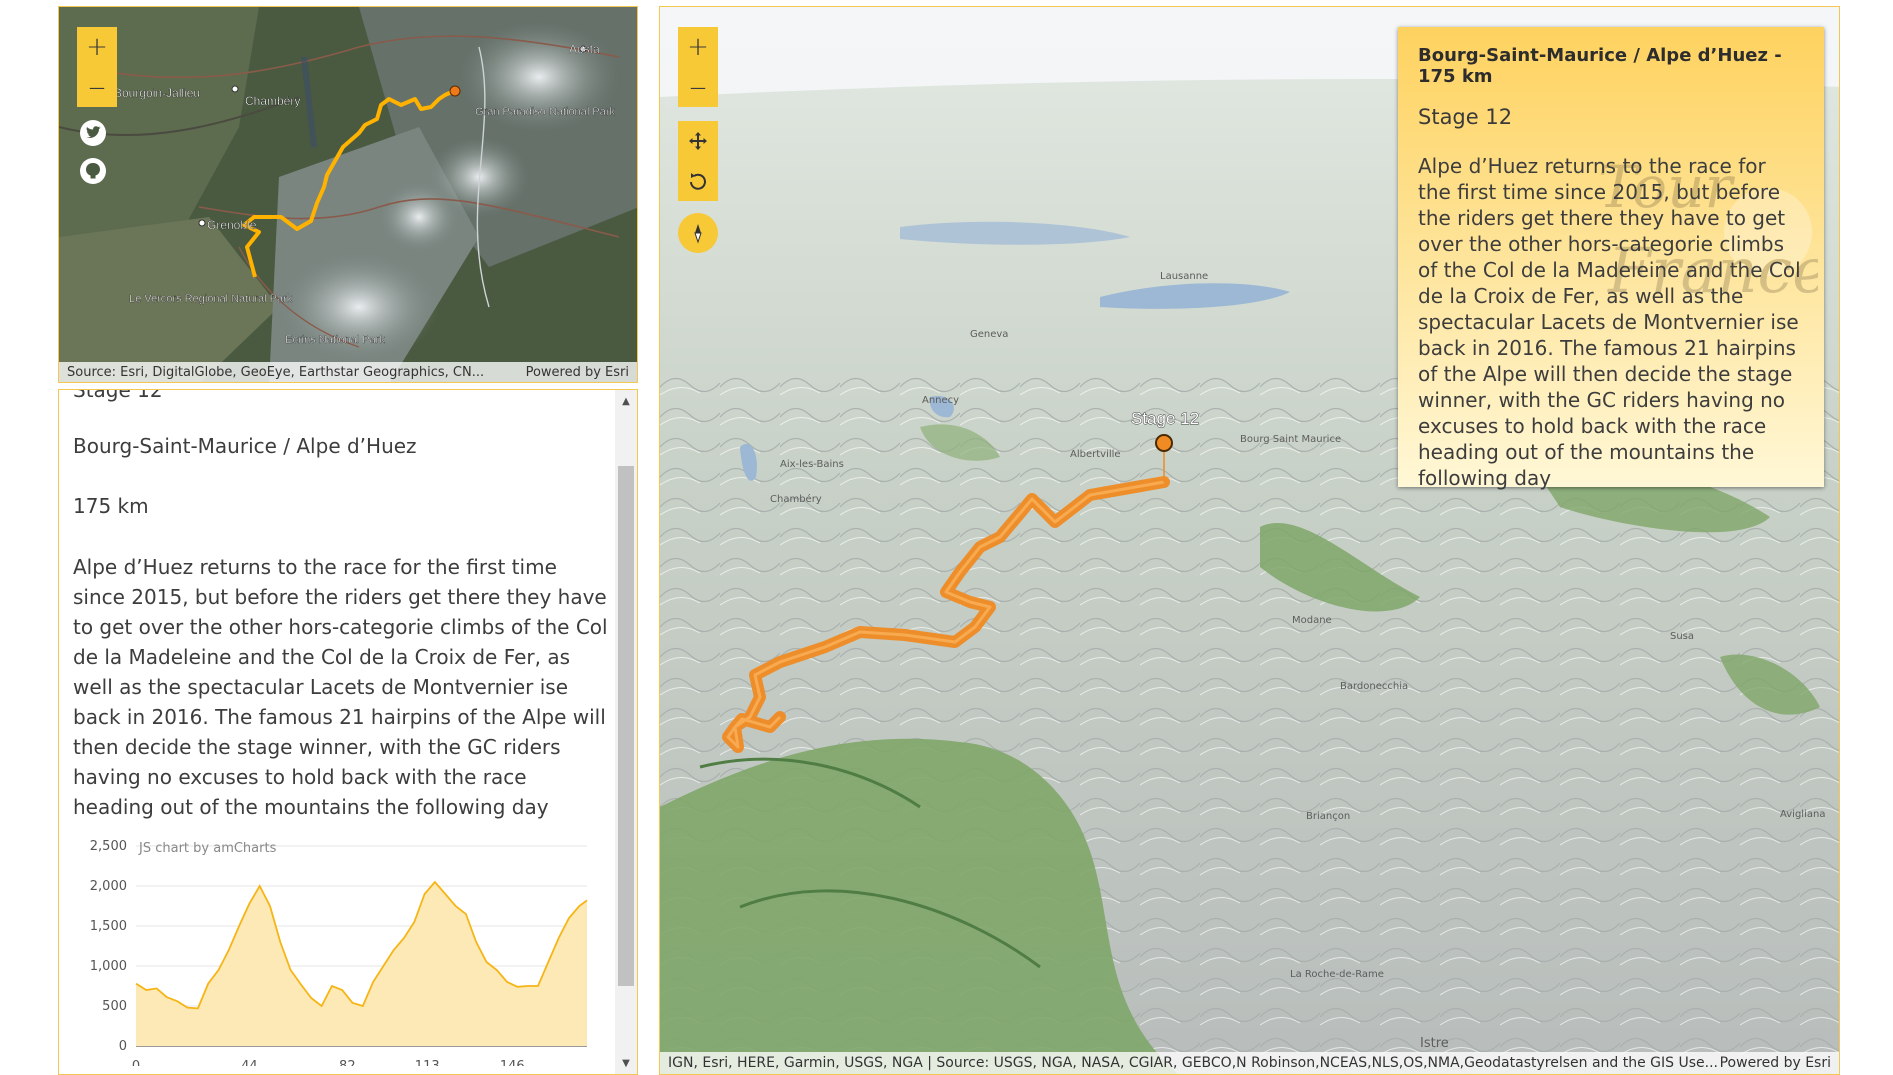 This screenshot has height=1075, width=1893. What do you see at coordinates (108, 886) in the screenshot?
I see `y-tick-label: 2,000` at bounding box center [108, 886].